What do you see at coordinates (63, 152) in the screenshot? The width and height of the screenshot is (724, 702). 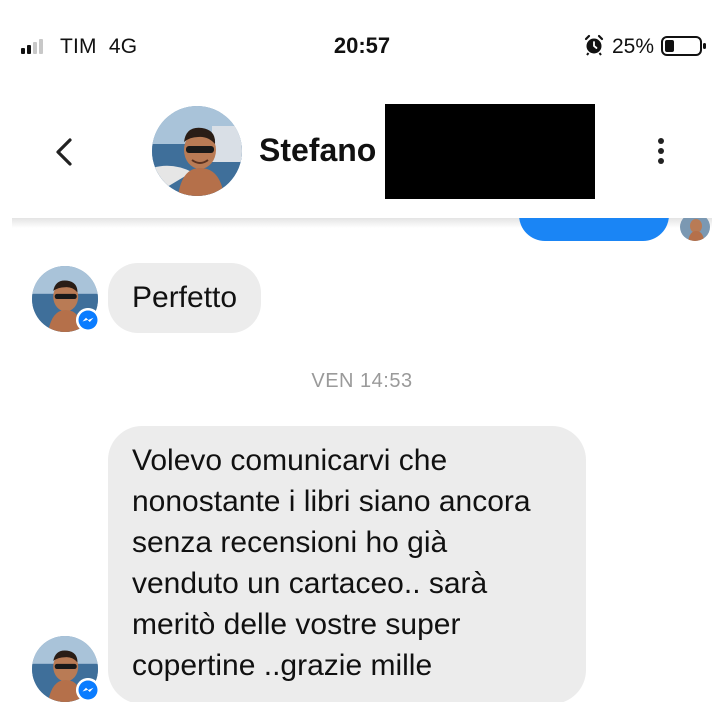 I see `chevron-left-icon` at bounding box center [63, 152].